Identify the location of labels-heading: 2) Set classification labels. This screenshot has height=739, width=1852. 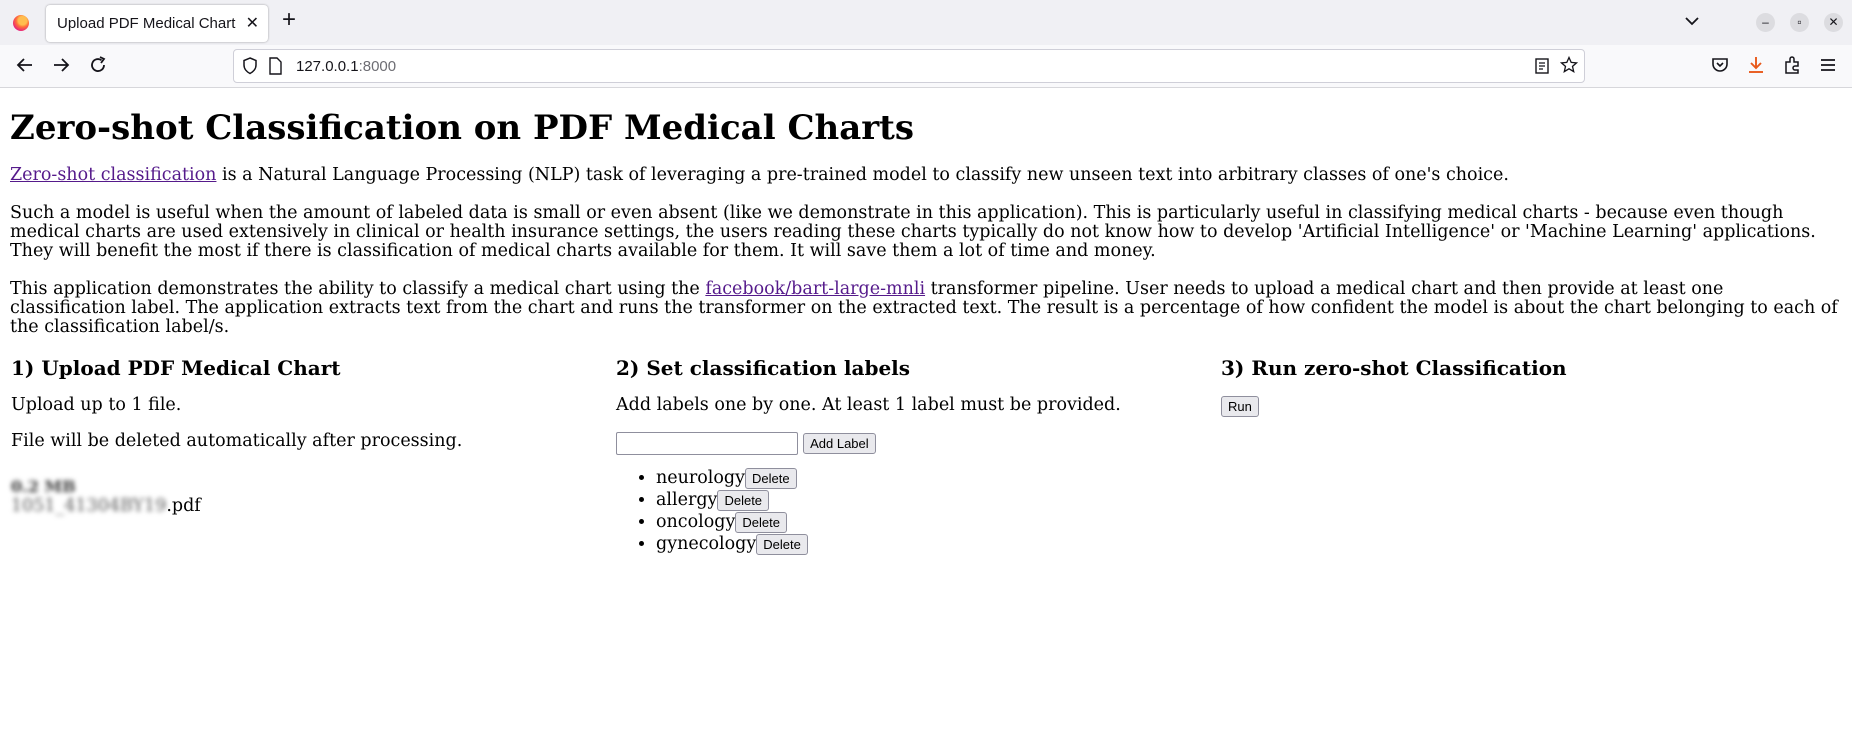
(763, 368).